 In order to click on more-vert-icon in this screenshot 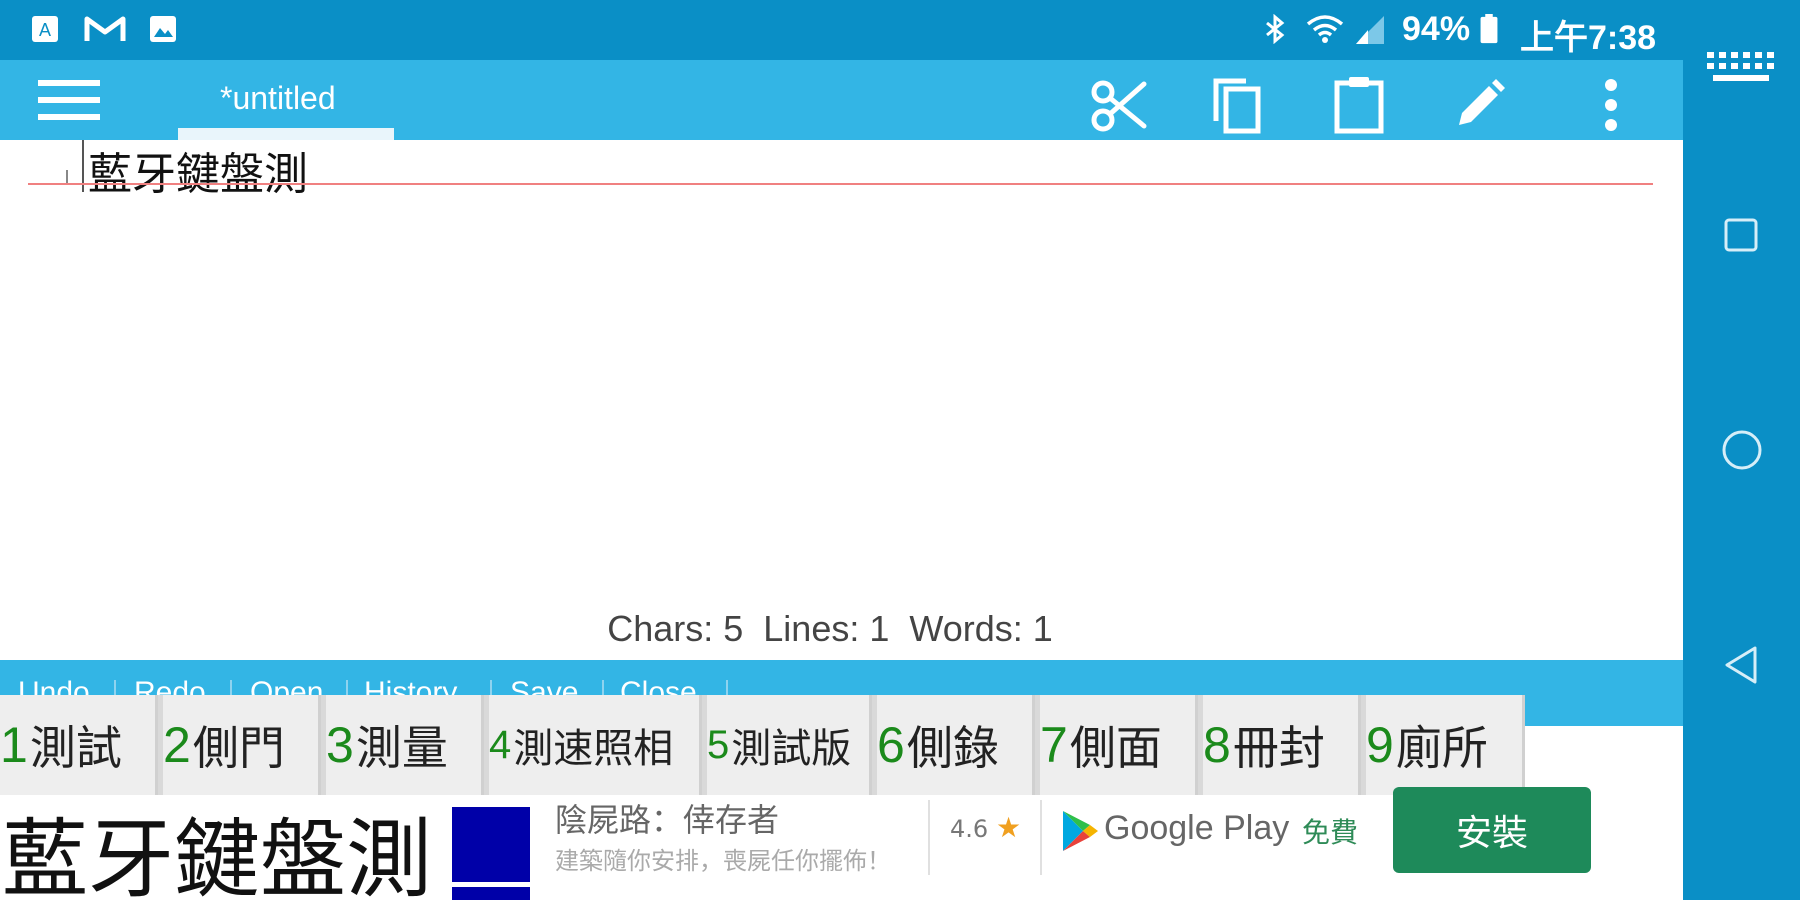, I will do `click(1611, 105)`.